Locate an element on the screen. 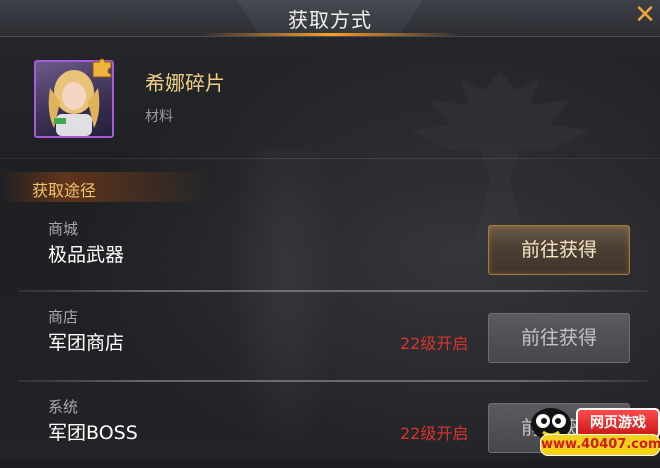  close-button: ✕ is located at coordinates (645, 15).